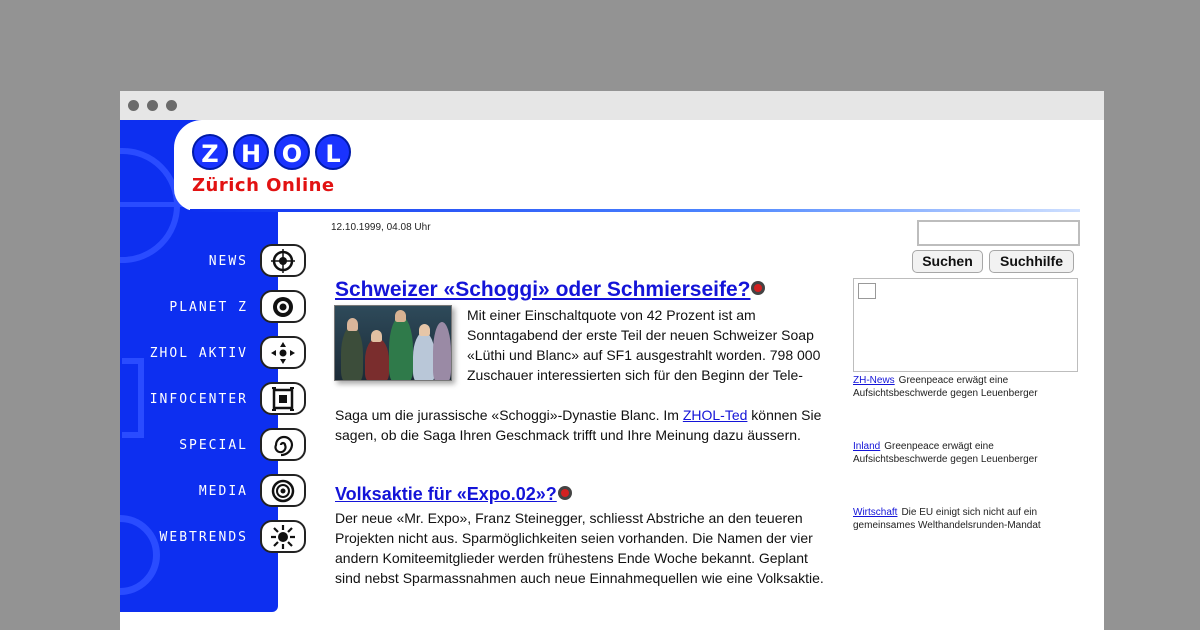 The height and width of the screenshot is (630, 1200). Describe the element at coordinates (223, 491) in the screenshot. I see `nav-label: MEDIA` at that location.